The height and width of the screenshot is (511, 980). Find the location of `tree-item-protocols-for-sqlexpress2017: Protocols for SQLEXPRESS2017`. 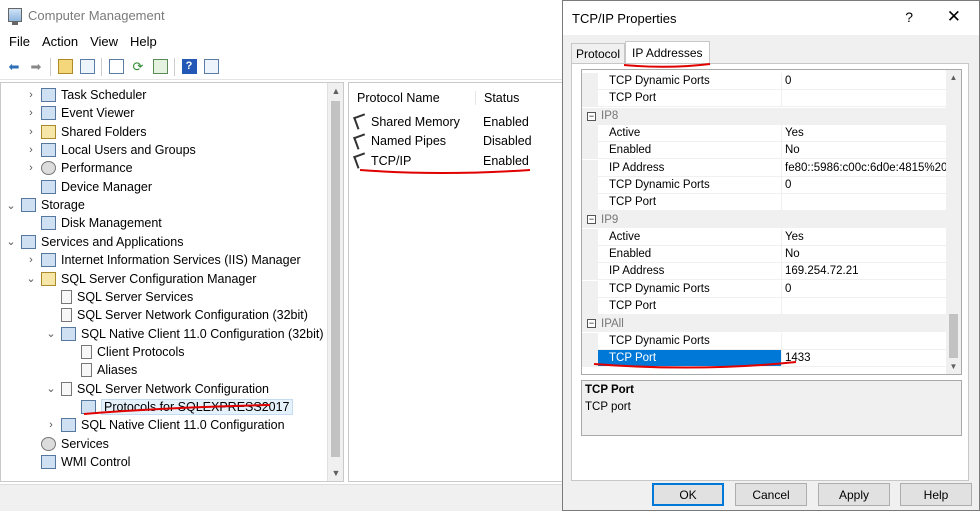

tree-item-protocols-for-sqlexpress2017: Protocols for SQLEXPRESS2017 is located at coordinates (179, 407).